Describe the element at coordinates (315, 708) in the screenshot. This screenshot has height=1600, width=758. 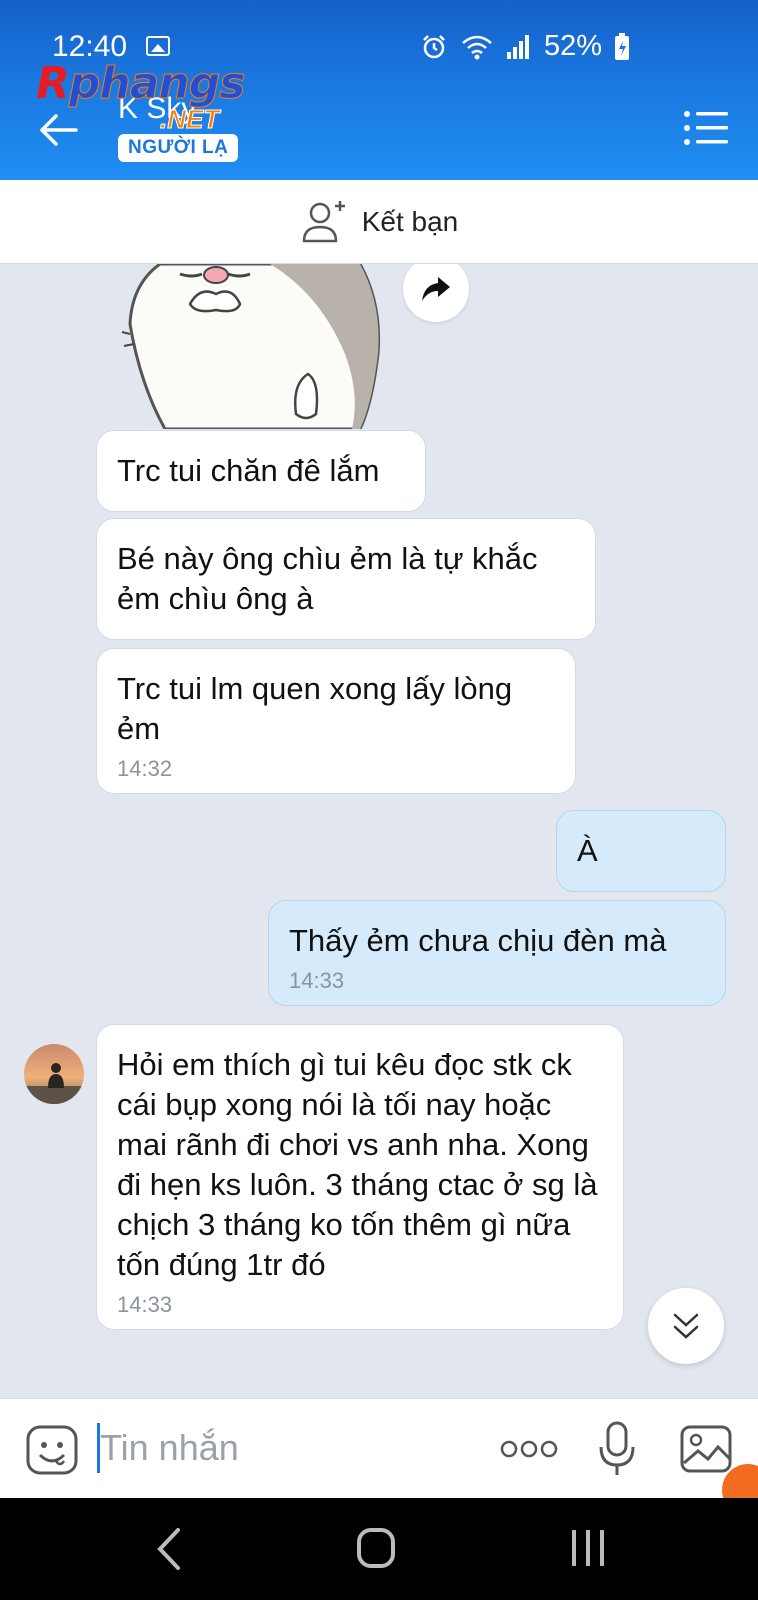
I see `message-text: Trc tui lm quen xong lấy lòng ẻm` at that location.